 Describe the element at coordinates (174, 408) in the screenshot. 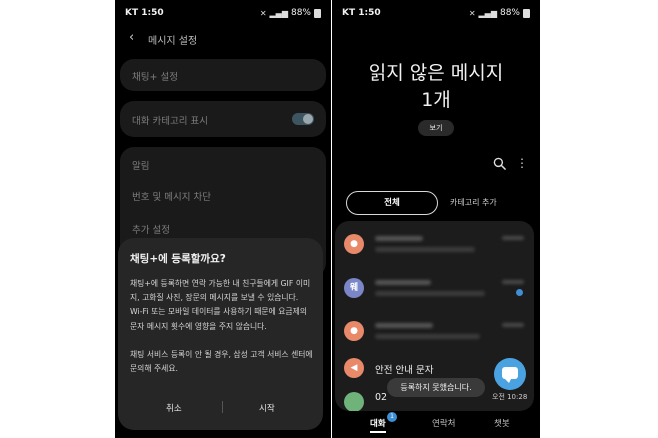

I see `cancel-button: 취소` at that location.